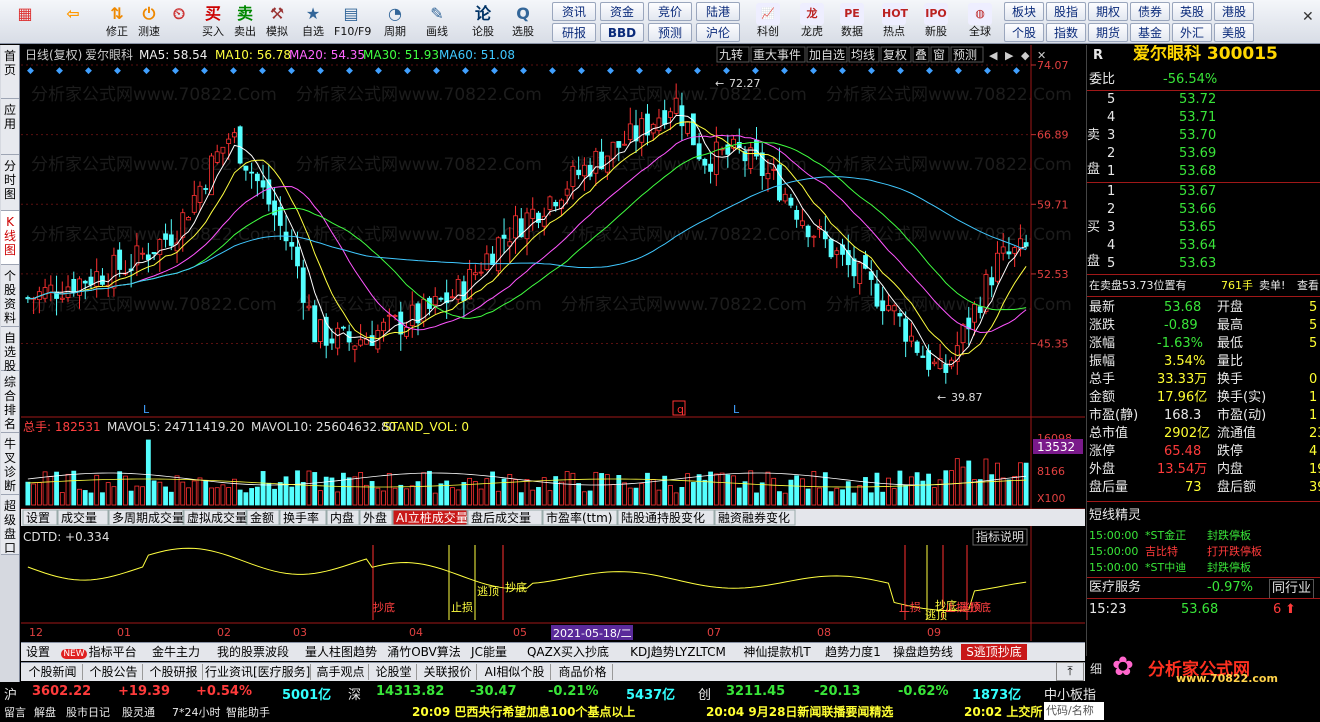 The width and height of the screenshot is (1320, 722). Describe the element at coordinates (1041, 55) in the screenshot. I see `chart-nav-icon-3: ✕` at that location.